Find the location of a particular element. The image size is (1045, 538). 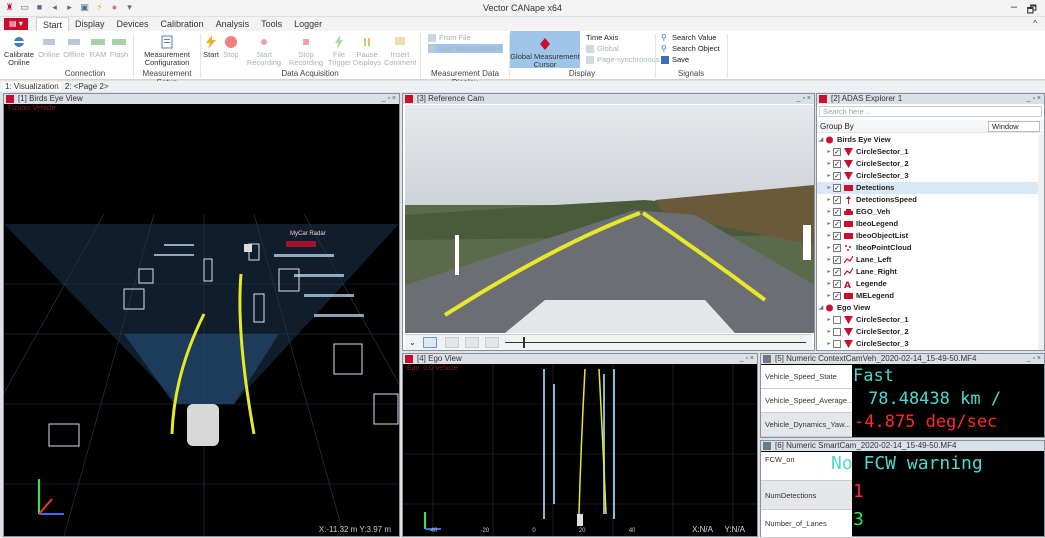

file-trigger-button: File Trigger is located at coordinates (339, 51).